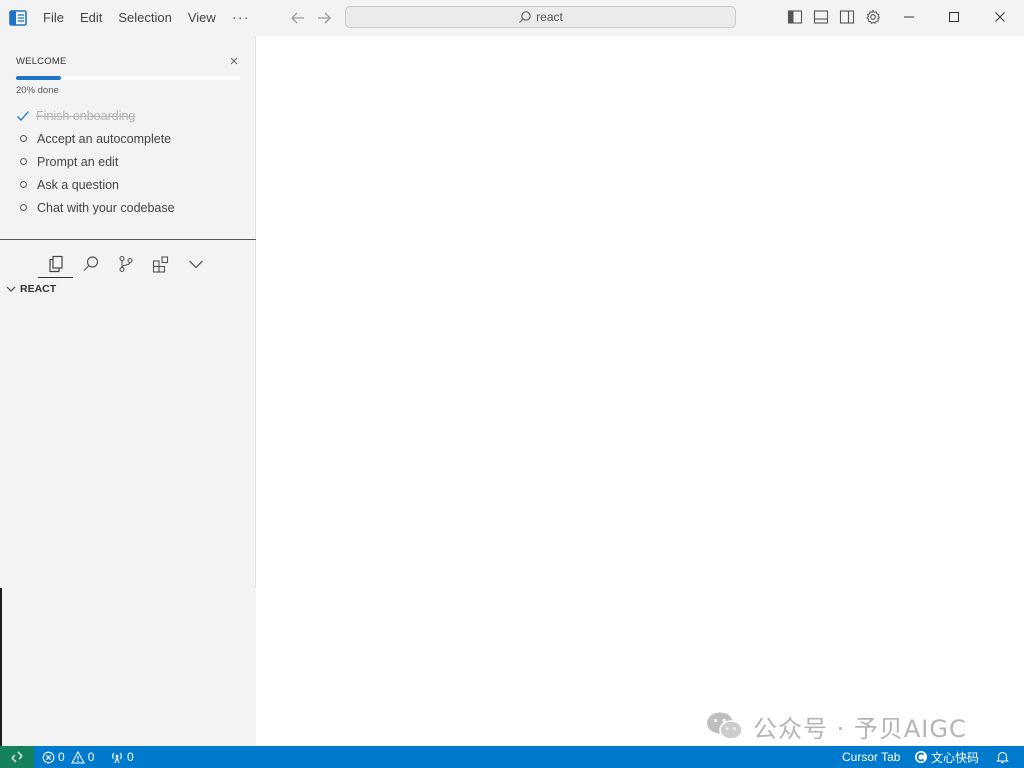 This screenshot has width=1024, height=768. What do you see at coordinates (130, 757) in the screenshot?
I see `ports-count: 0` at bounding box center [130, 757].